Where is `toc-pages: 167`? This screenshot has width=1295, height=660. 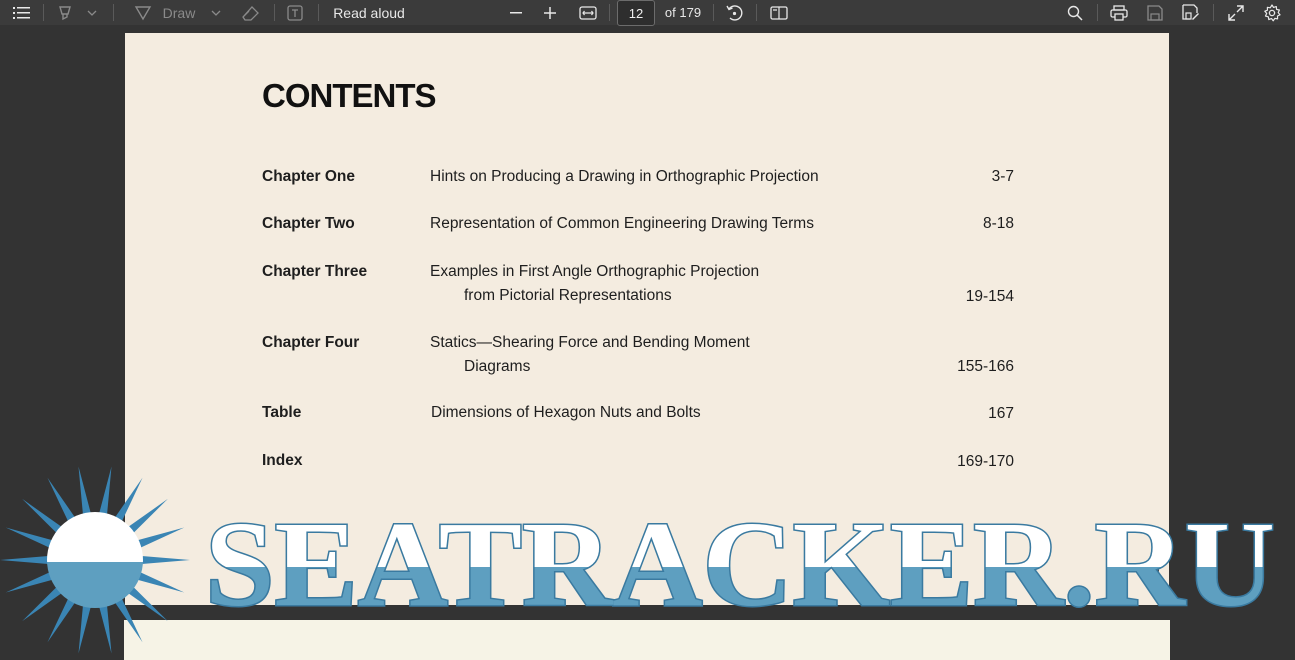 toc-pages: 167 is located at coordinates (1001, 413).